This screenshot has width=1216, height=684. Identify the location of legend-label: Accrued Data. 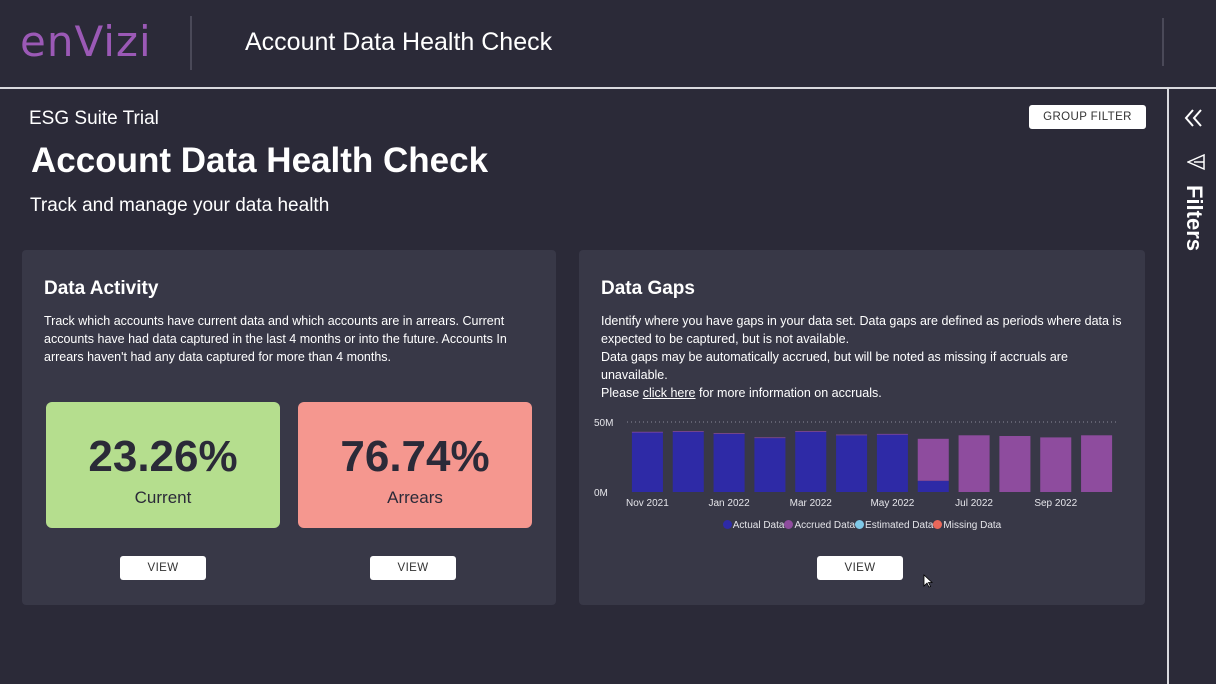
(825, 525).